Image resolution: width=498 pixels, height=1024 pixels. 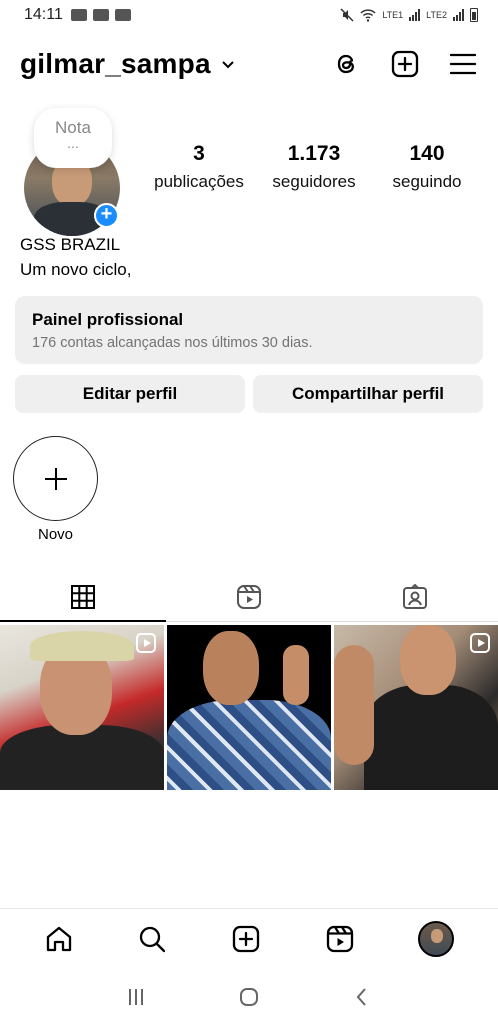 I want to click on menu-icon, so click(x=463, y=64).